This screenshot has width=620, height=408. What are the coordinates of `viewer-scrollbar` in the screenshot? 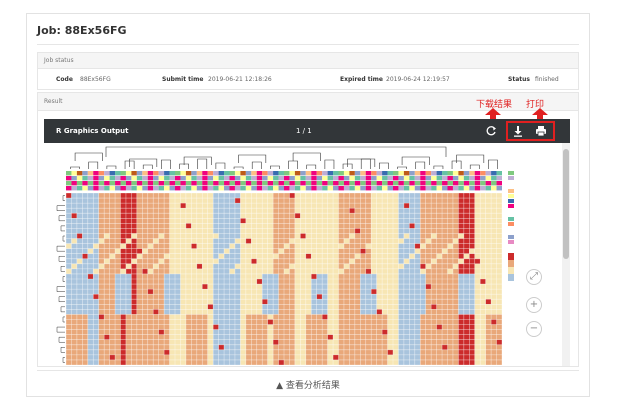 It's located at (566, 254).